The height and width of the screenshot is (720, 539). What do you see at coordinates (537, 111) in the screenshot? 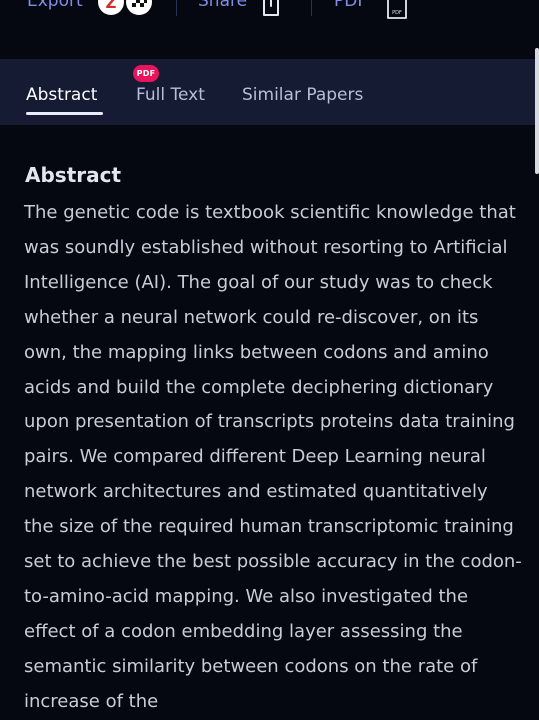
I see `scrollbar-thumb` at bounding box center [537, 111].